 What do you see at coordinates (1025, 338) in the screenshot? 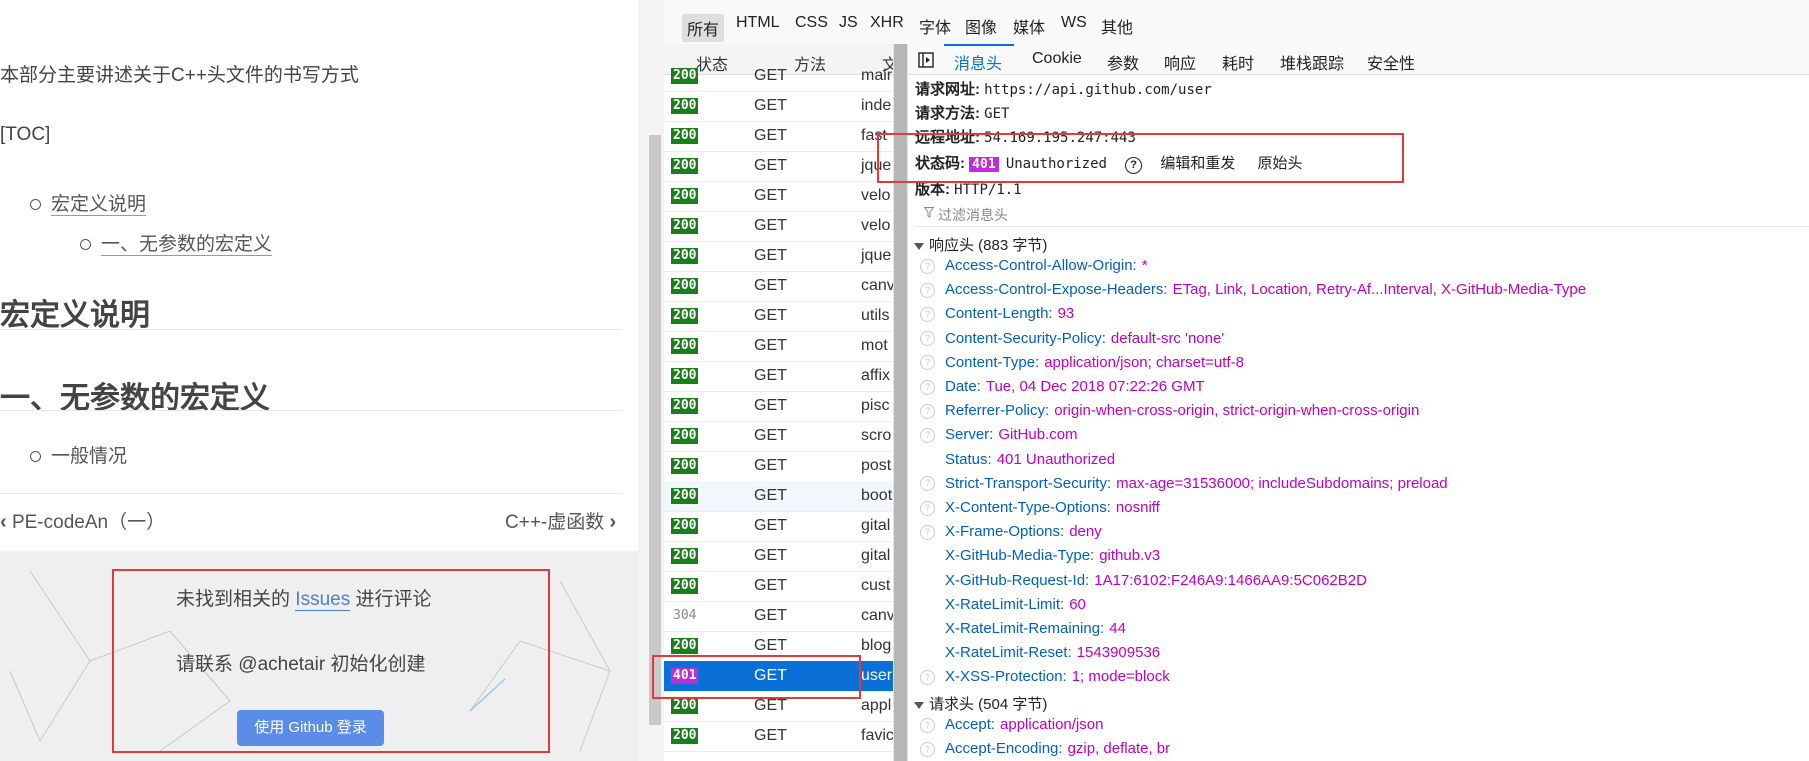
I see `header-name: Content-Security-Policy:` at bounding box center [1025, 338].